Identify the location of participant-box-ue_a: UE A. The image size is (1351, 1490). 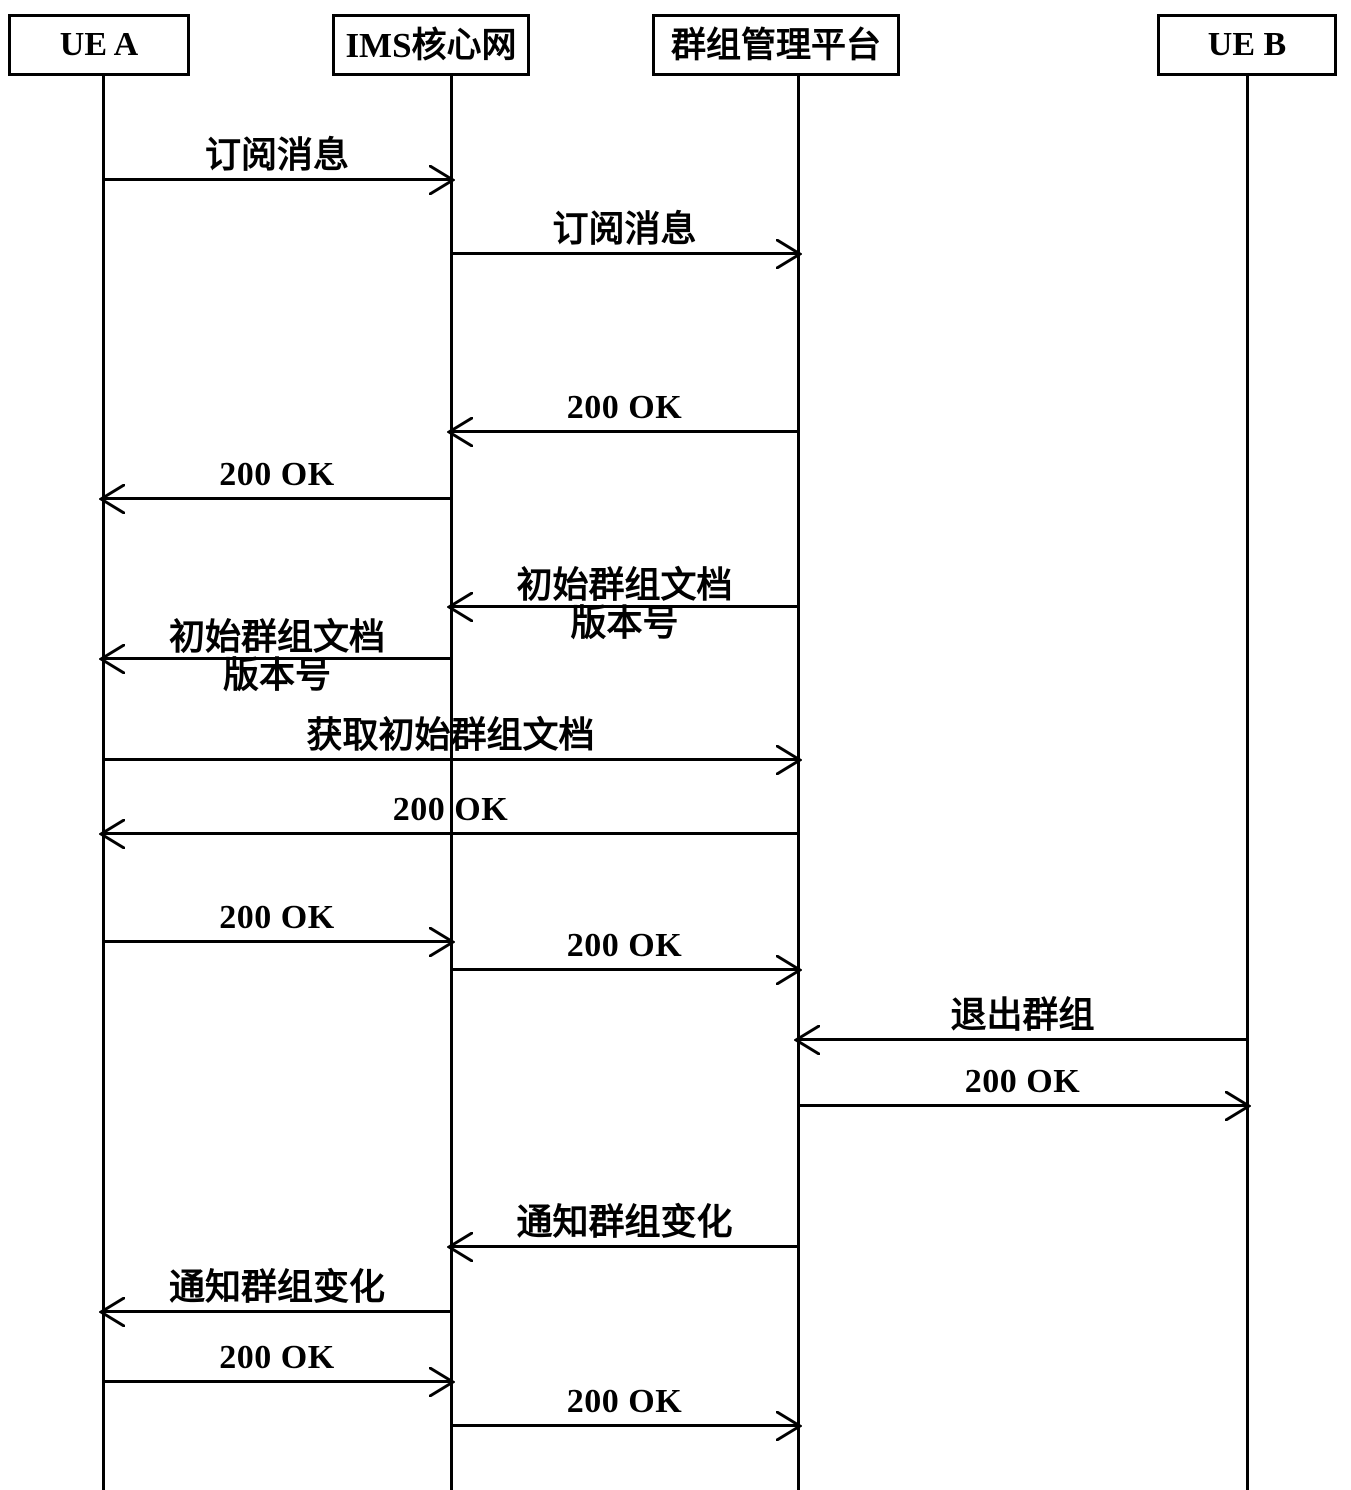
(99, 45).